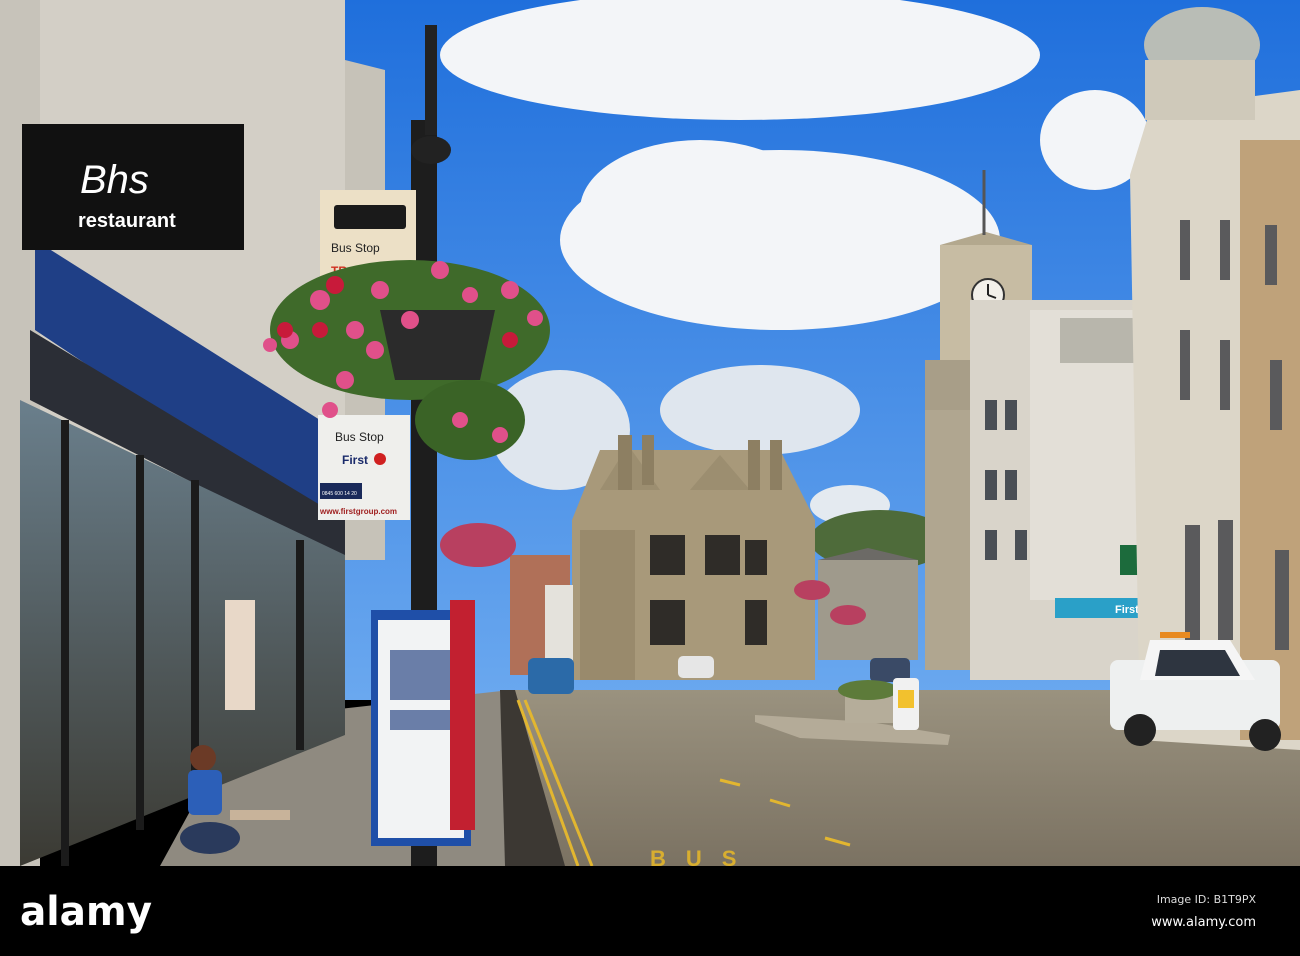 The height and width of the screenshot is (956, 1300). What do you see at coordinates (355, 460) in the screenshot?
I see `first-operator-logo: First` at bounding box center [355, 460].